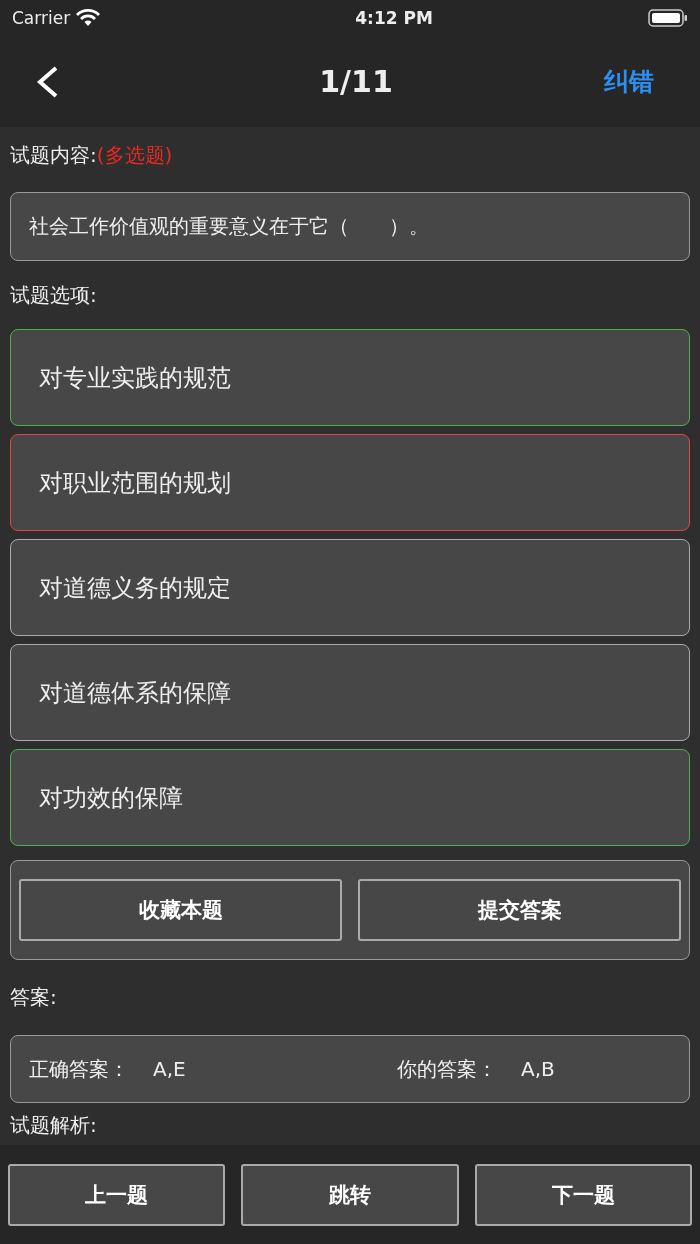 The height and width of the screenshot is (1244, 700). Describe the element at coordinates (53, 155) in the screenshot. I see `section-label: 试题内容:` at that location.